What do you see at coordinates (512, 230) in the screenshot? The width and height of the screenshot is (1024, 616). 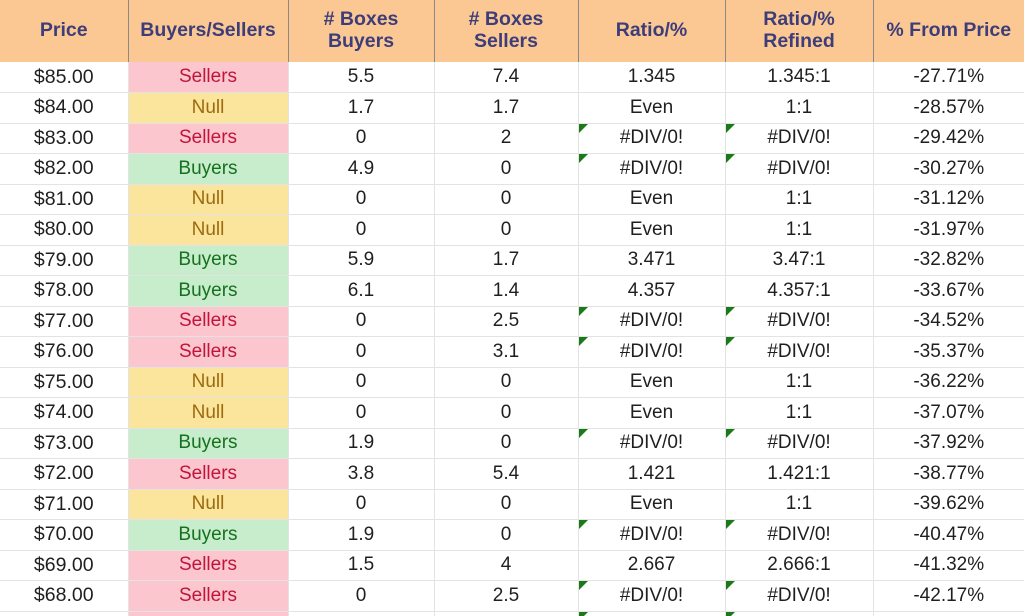 I see `table-row: $80.00 Null 0 0 Even 1:1 -31.97%` at bounding box center [512, 230].